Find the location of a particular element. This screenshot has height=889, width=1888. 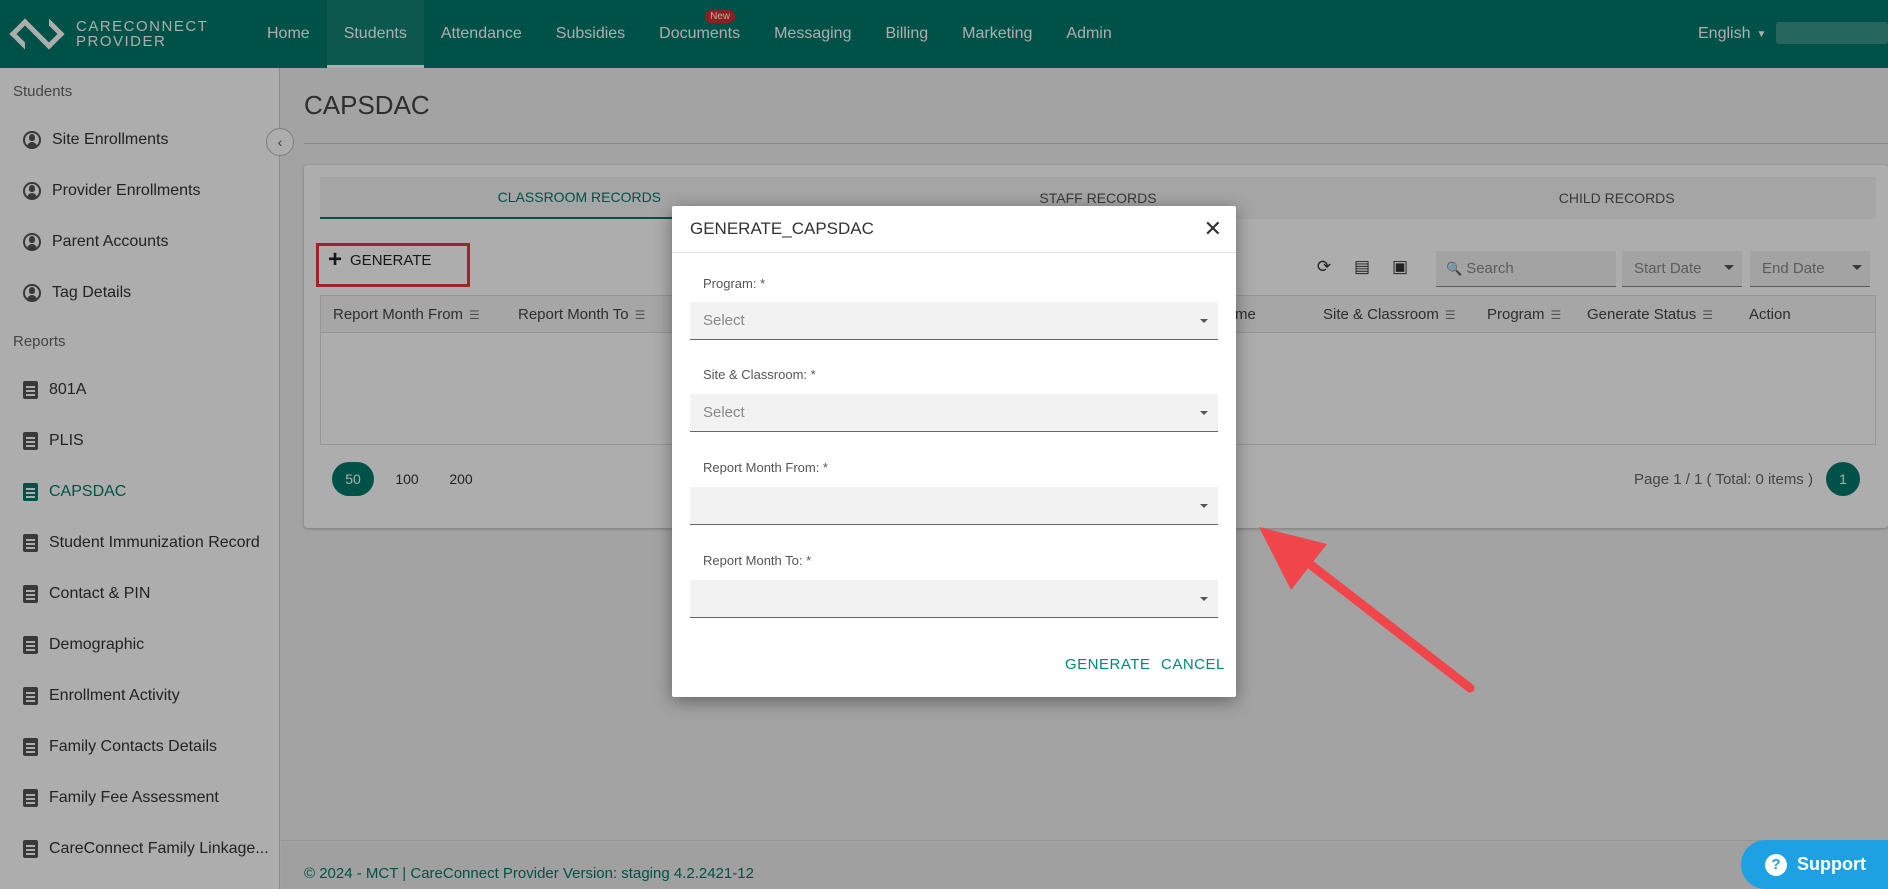

program-placeholder: Select is located at coordinates (724, 320).